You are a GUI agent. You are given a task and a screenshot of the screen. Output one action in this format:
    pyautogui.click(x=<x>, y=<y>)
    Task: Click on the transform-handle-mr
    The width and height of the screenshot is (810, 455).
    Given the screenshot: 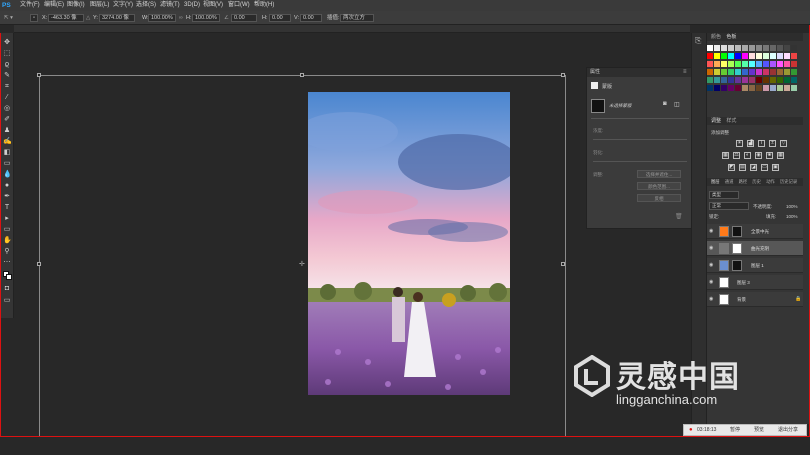 What is the action you would take?
    pyautogui.click(x=563, y=264)
    